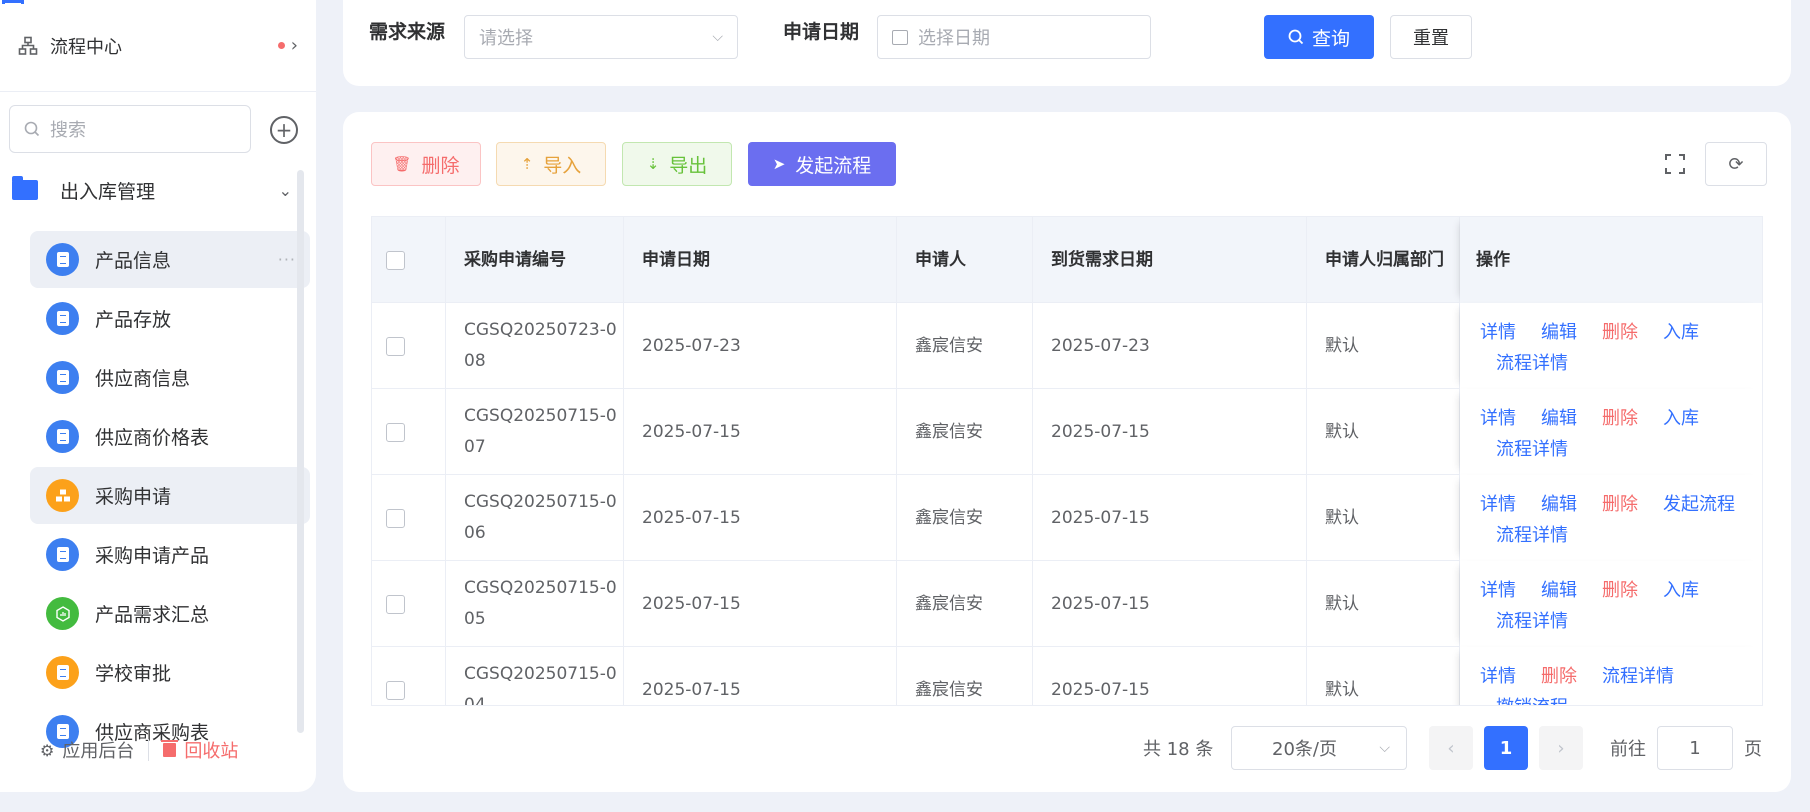 Image resolution: width=1810 pixels, height=812 pixels. I want to click on flow-center-item: 流程中心 ›, so click(158, 46).